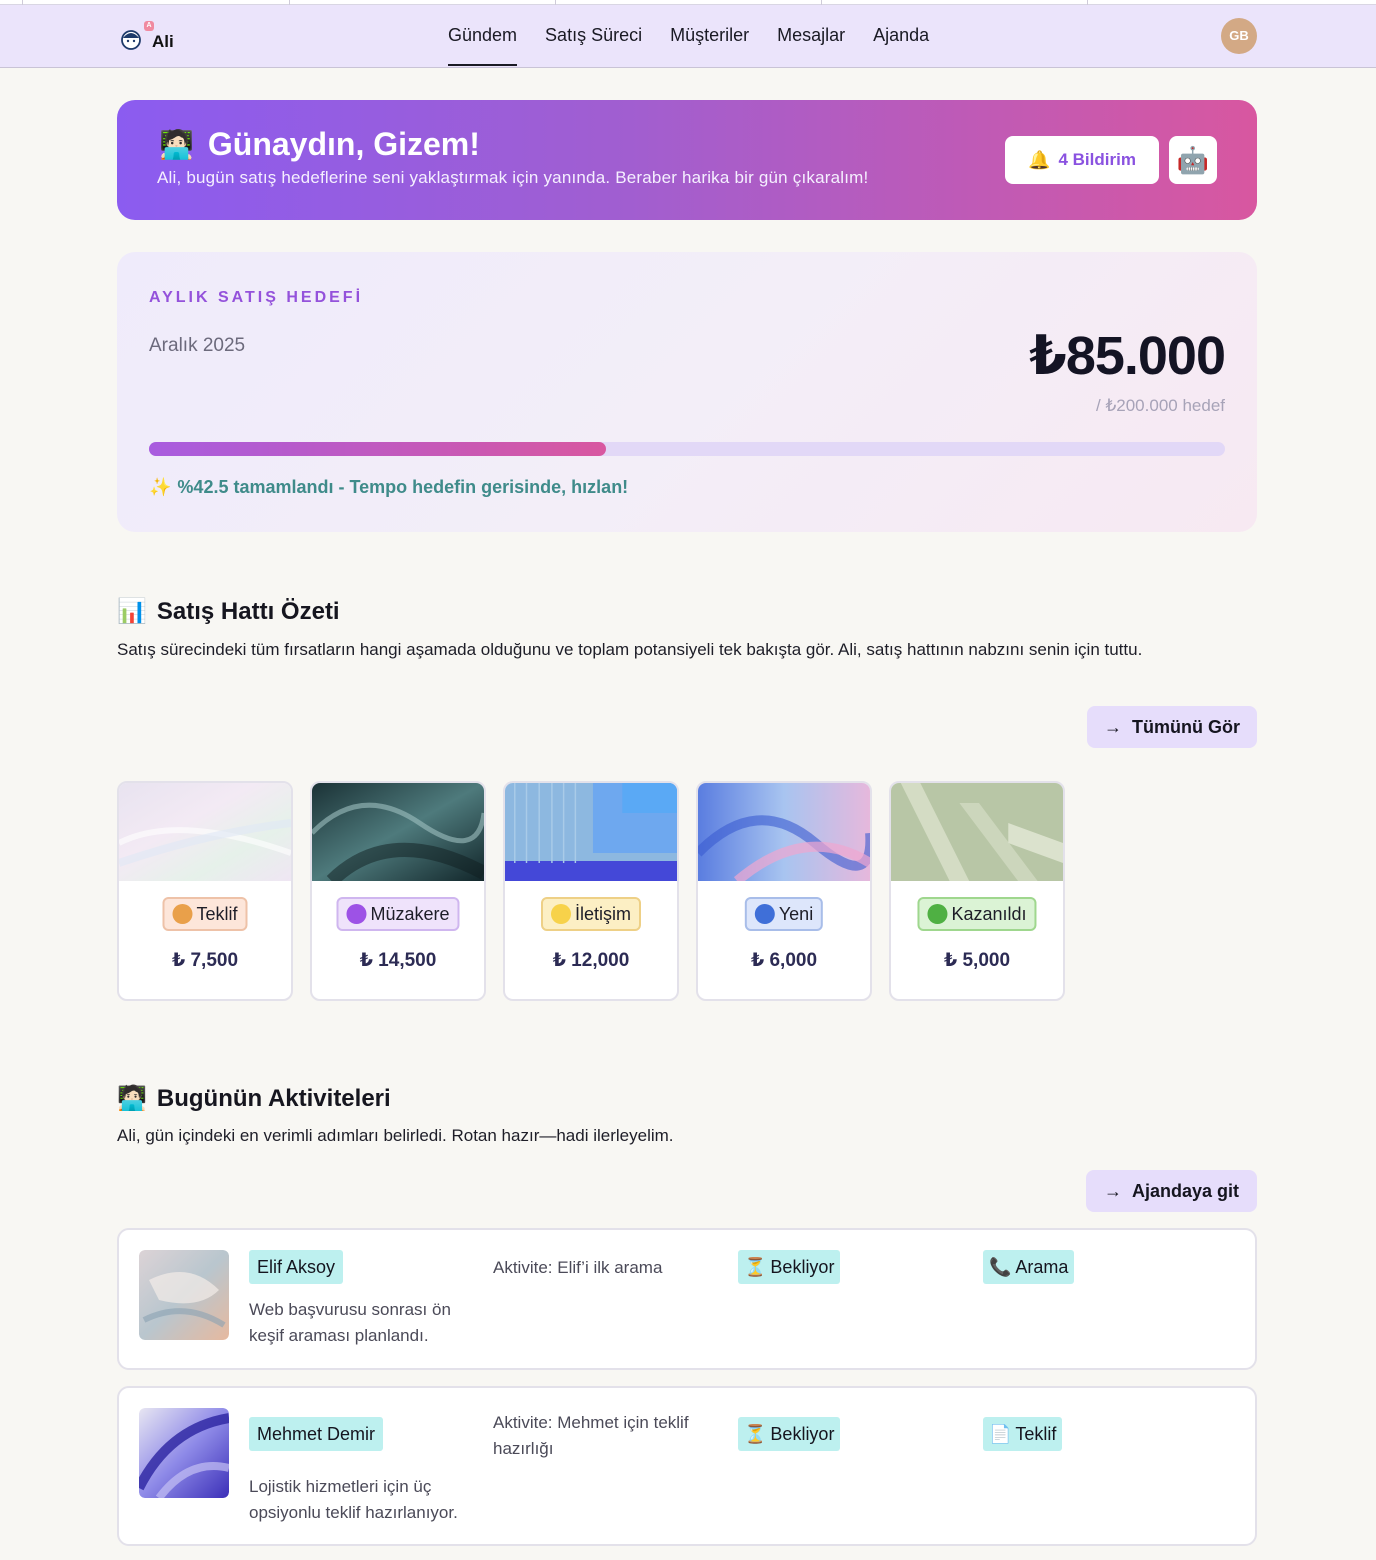  I want to click on stage-label: İletişim, so click(603, 913).